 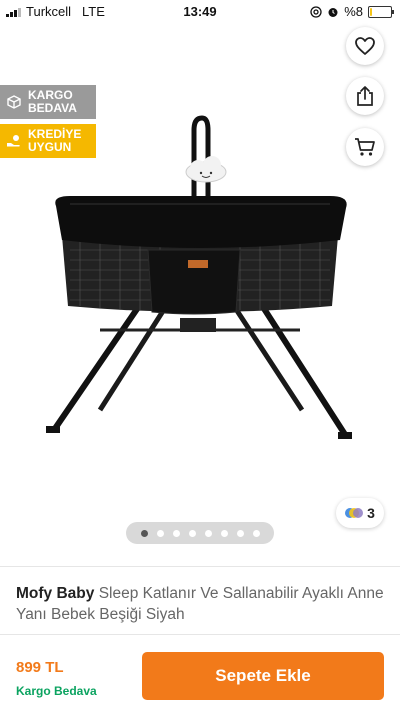 I want to click on arrow-left-icon, so click(x=39, y=45).